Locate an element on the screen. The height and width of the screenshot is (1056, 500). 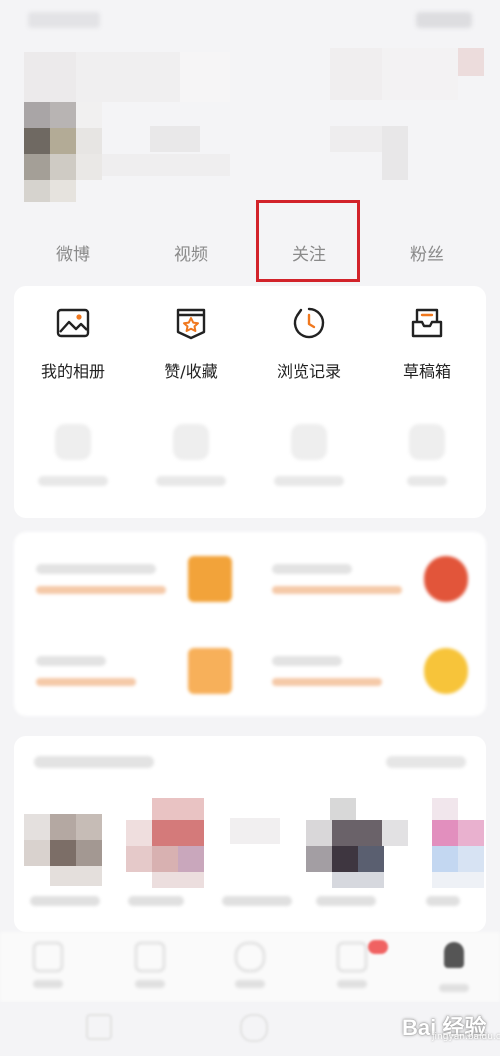
tool-label: 赞/收藏 is located at coordinates (191, 371).